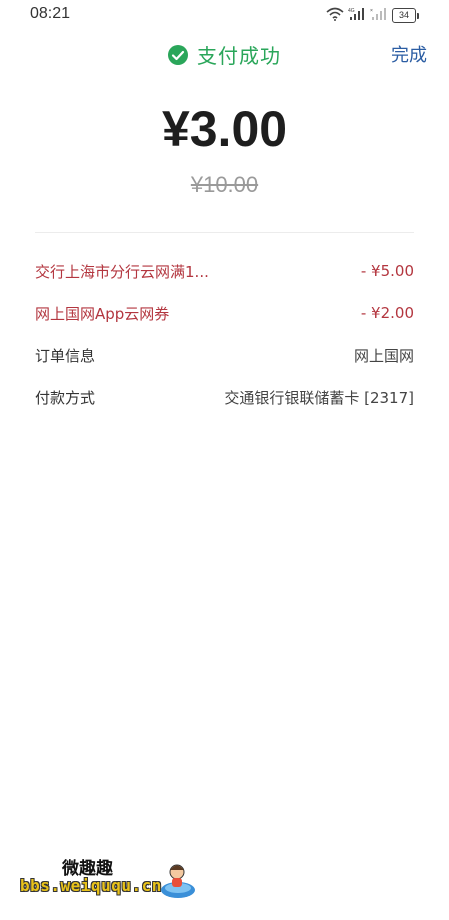 Image resolution: width=449 pixels, height=920 pixels. What do you see at coordinates (102, 313) in the screenshot?
I see `detail-label: 网上国网App云网券` at bounding box center [102, 313].